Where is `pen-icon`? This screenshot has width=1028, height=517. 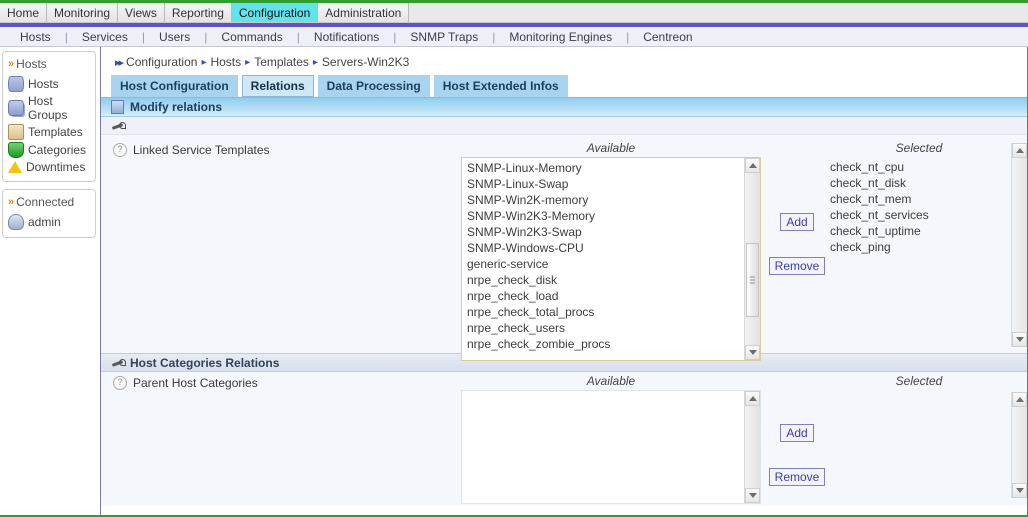
pen-icon is located at coordinates (118, 126).